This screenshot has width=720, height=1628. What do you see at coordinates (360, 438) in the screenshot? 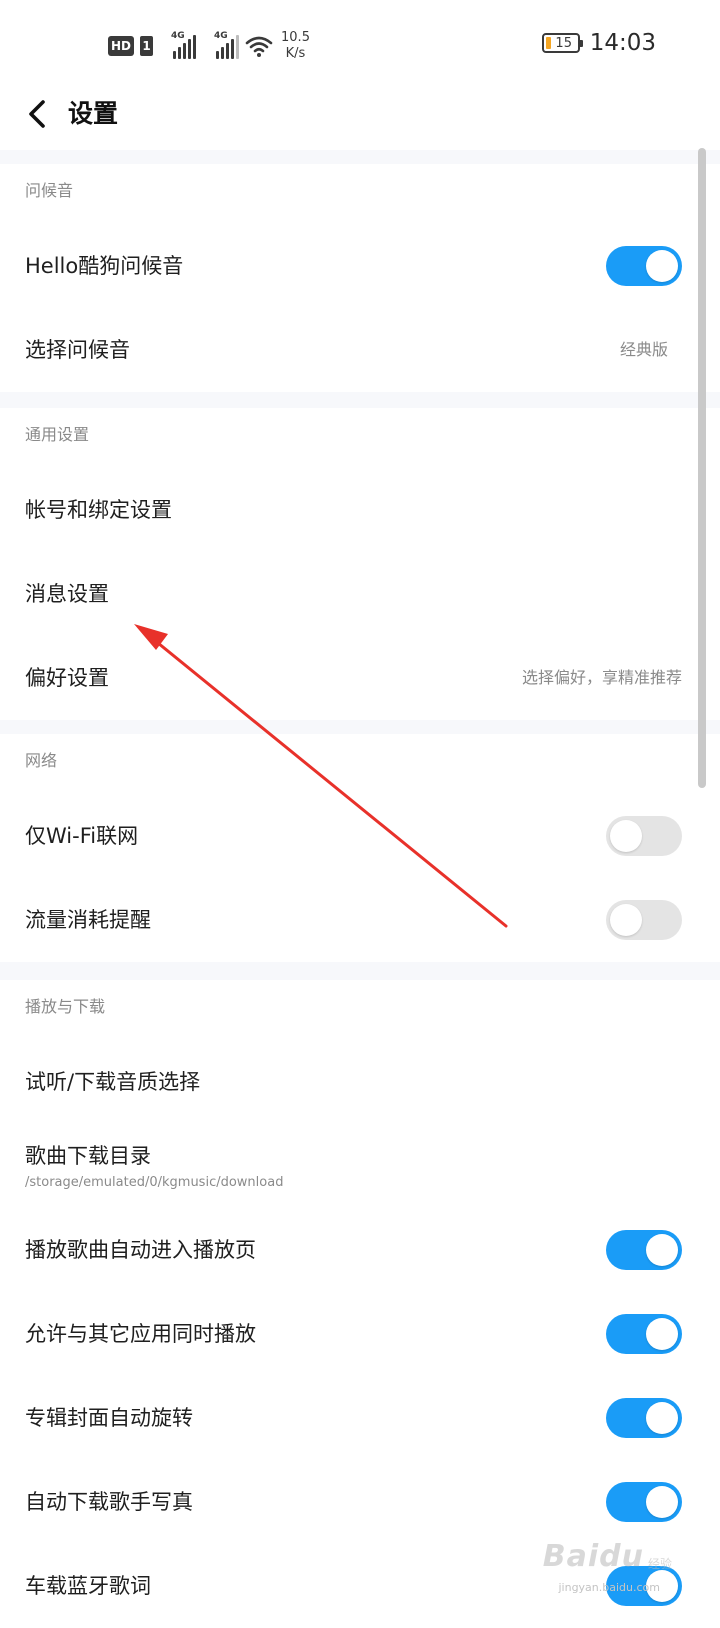
I see `section-title-general: 通用设置` at bounding box center [360, 438].